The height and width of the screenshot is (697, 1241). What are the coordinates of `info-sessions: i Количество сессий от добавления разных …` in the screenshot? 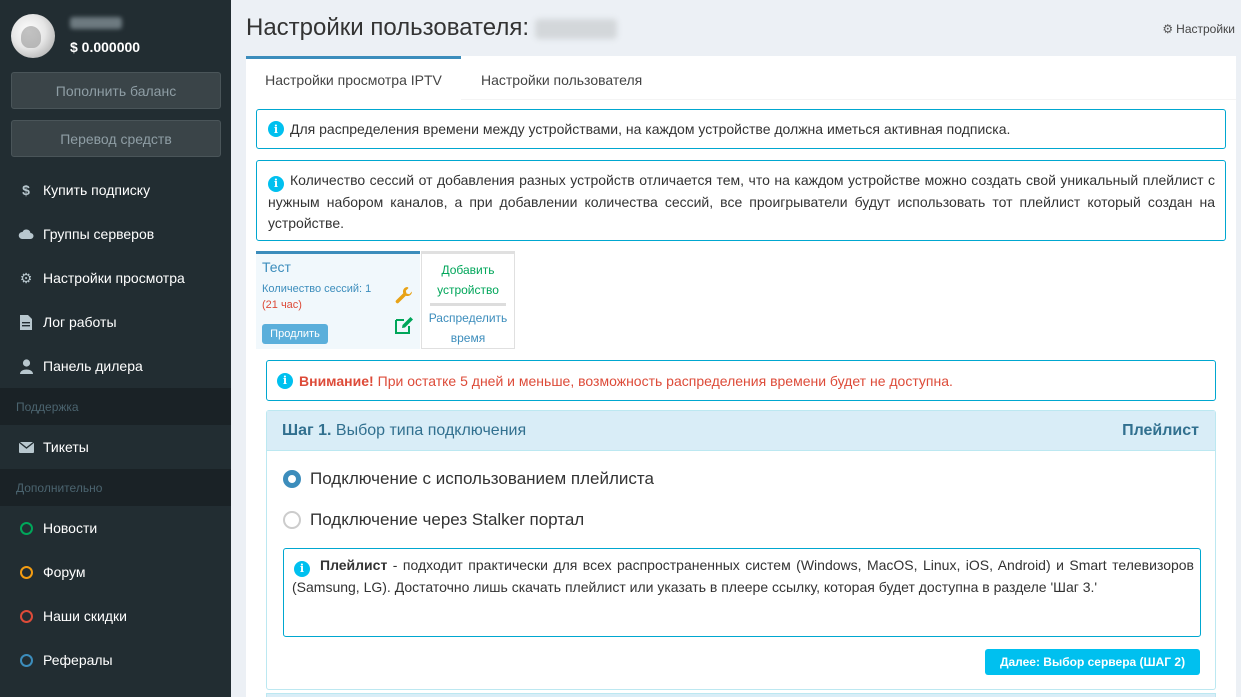 It's located at (741, 200).